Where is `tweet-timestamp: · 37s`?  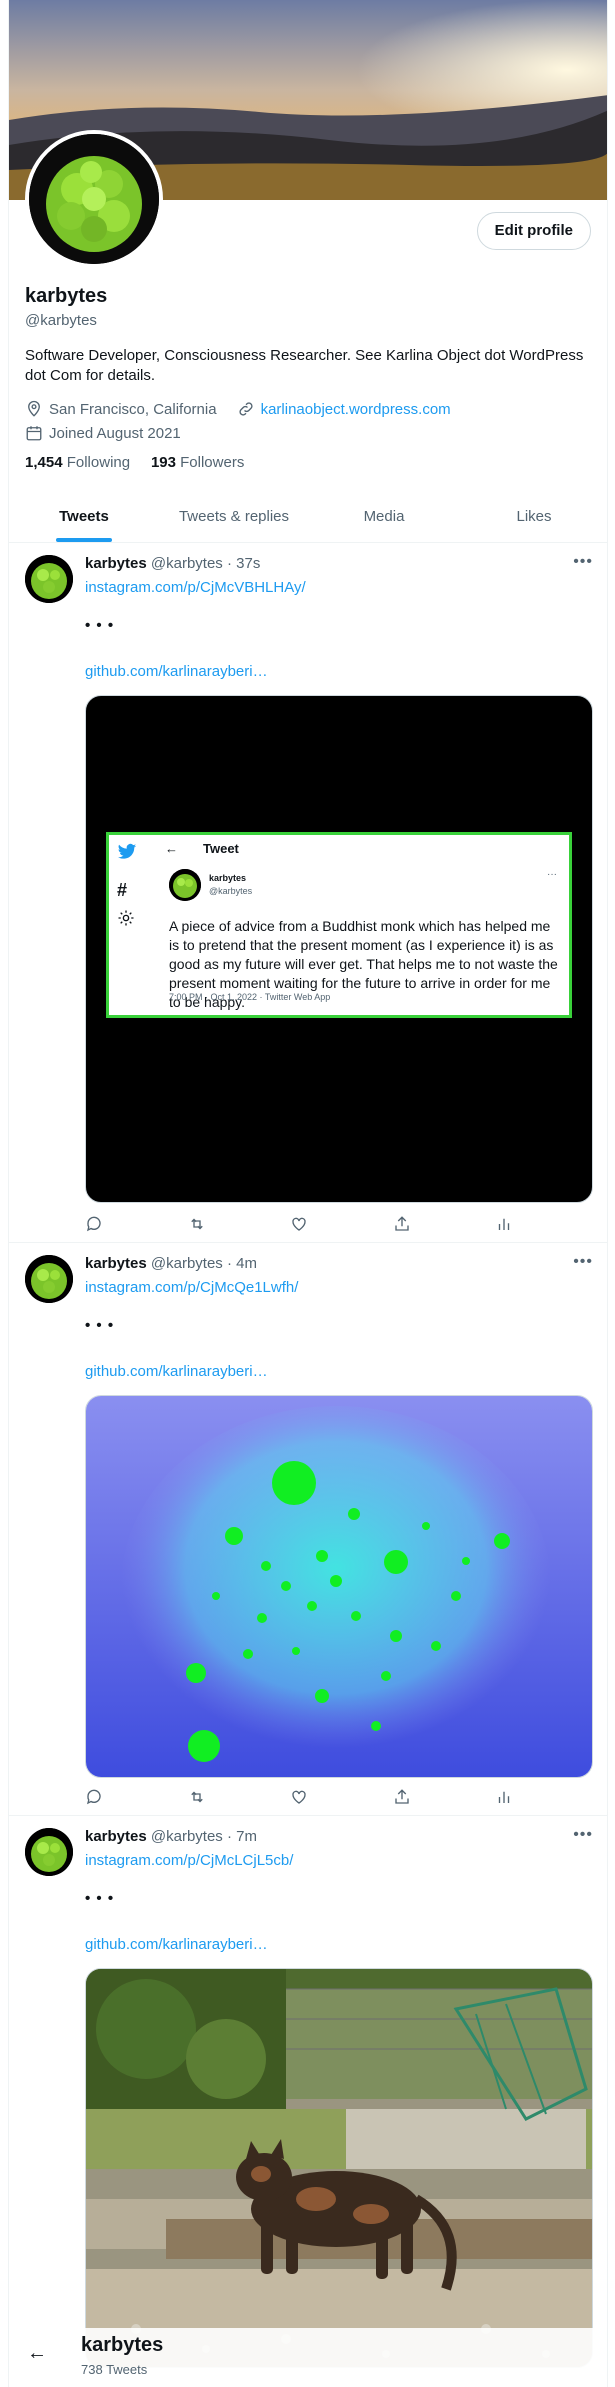
tweet-timestamp: · 37s is located at coordinates (243, 563).